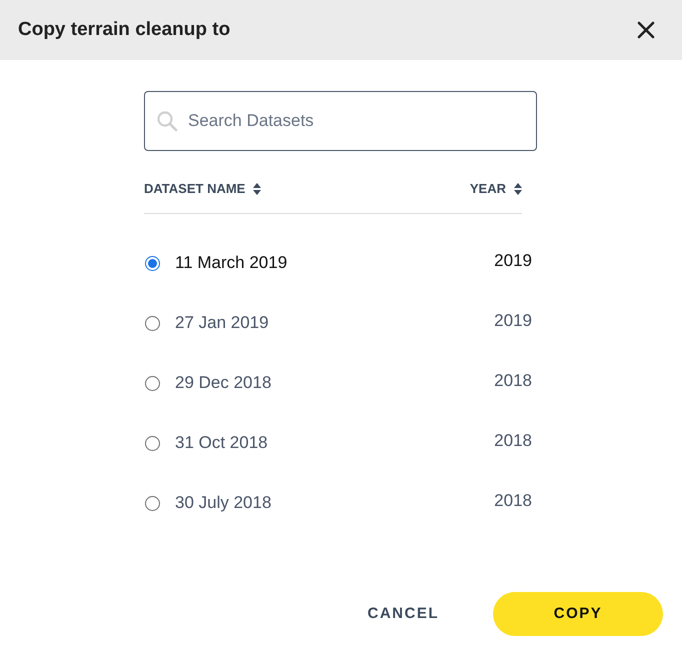  What do you see at coordinates (403, 614) in the screenshot?
I see `cancel-button: CANCEL` at bounding box center [403, 614].